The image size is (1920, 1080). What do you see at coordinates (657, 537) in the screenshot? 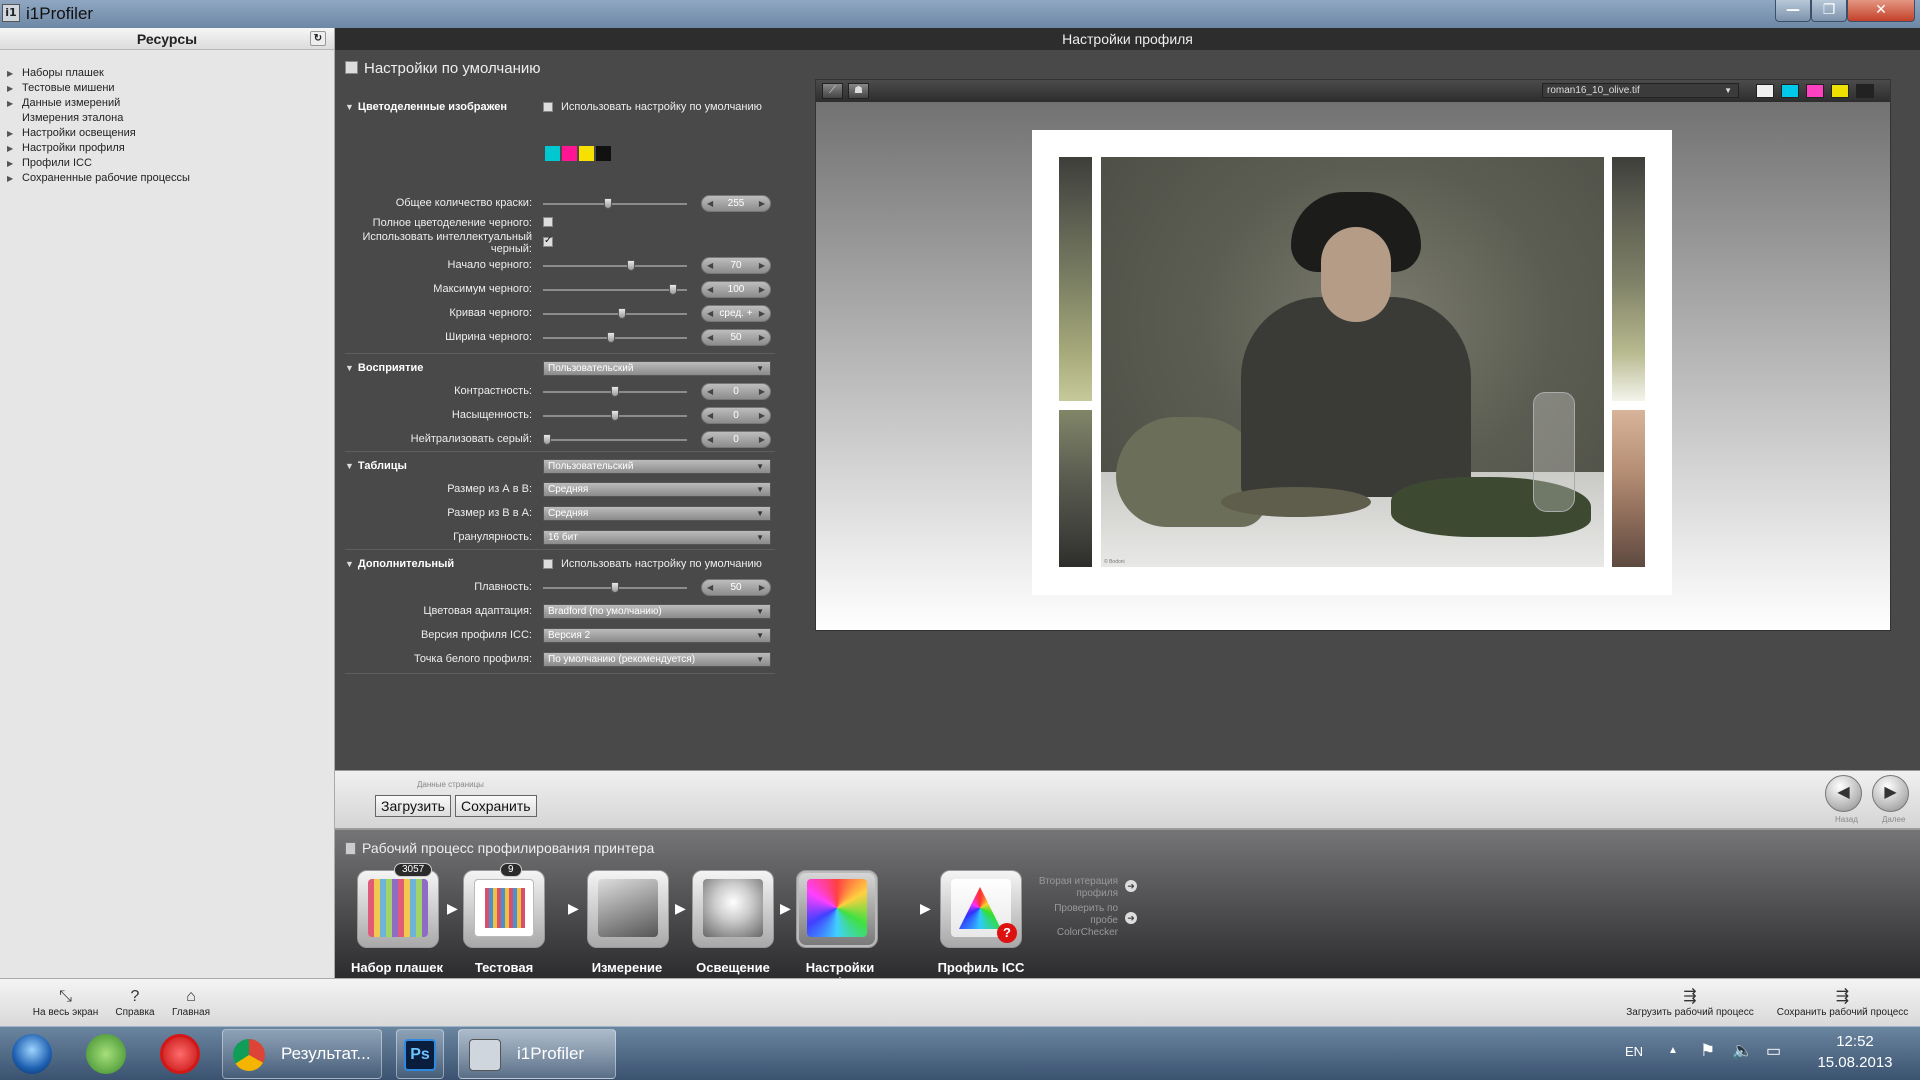
I see `granularity-dropdown: 16 бит ▼` at bounding box center [657, 537].